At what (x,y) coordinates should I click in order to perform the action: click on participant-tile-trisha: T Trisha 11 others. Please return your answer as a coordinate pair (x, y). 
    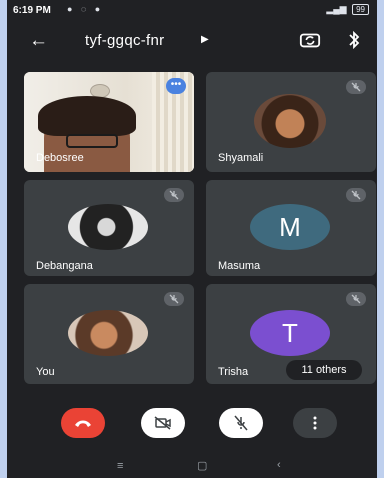
    Looking at the image, I should click on (291, 334).